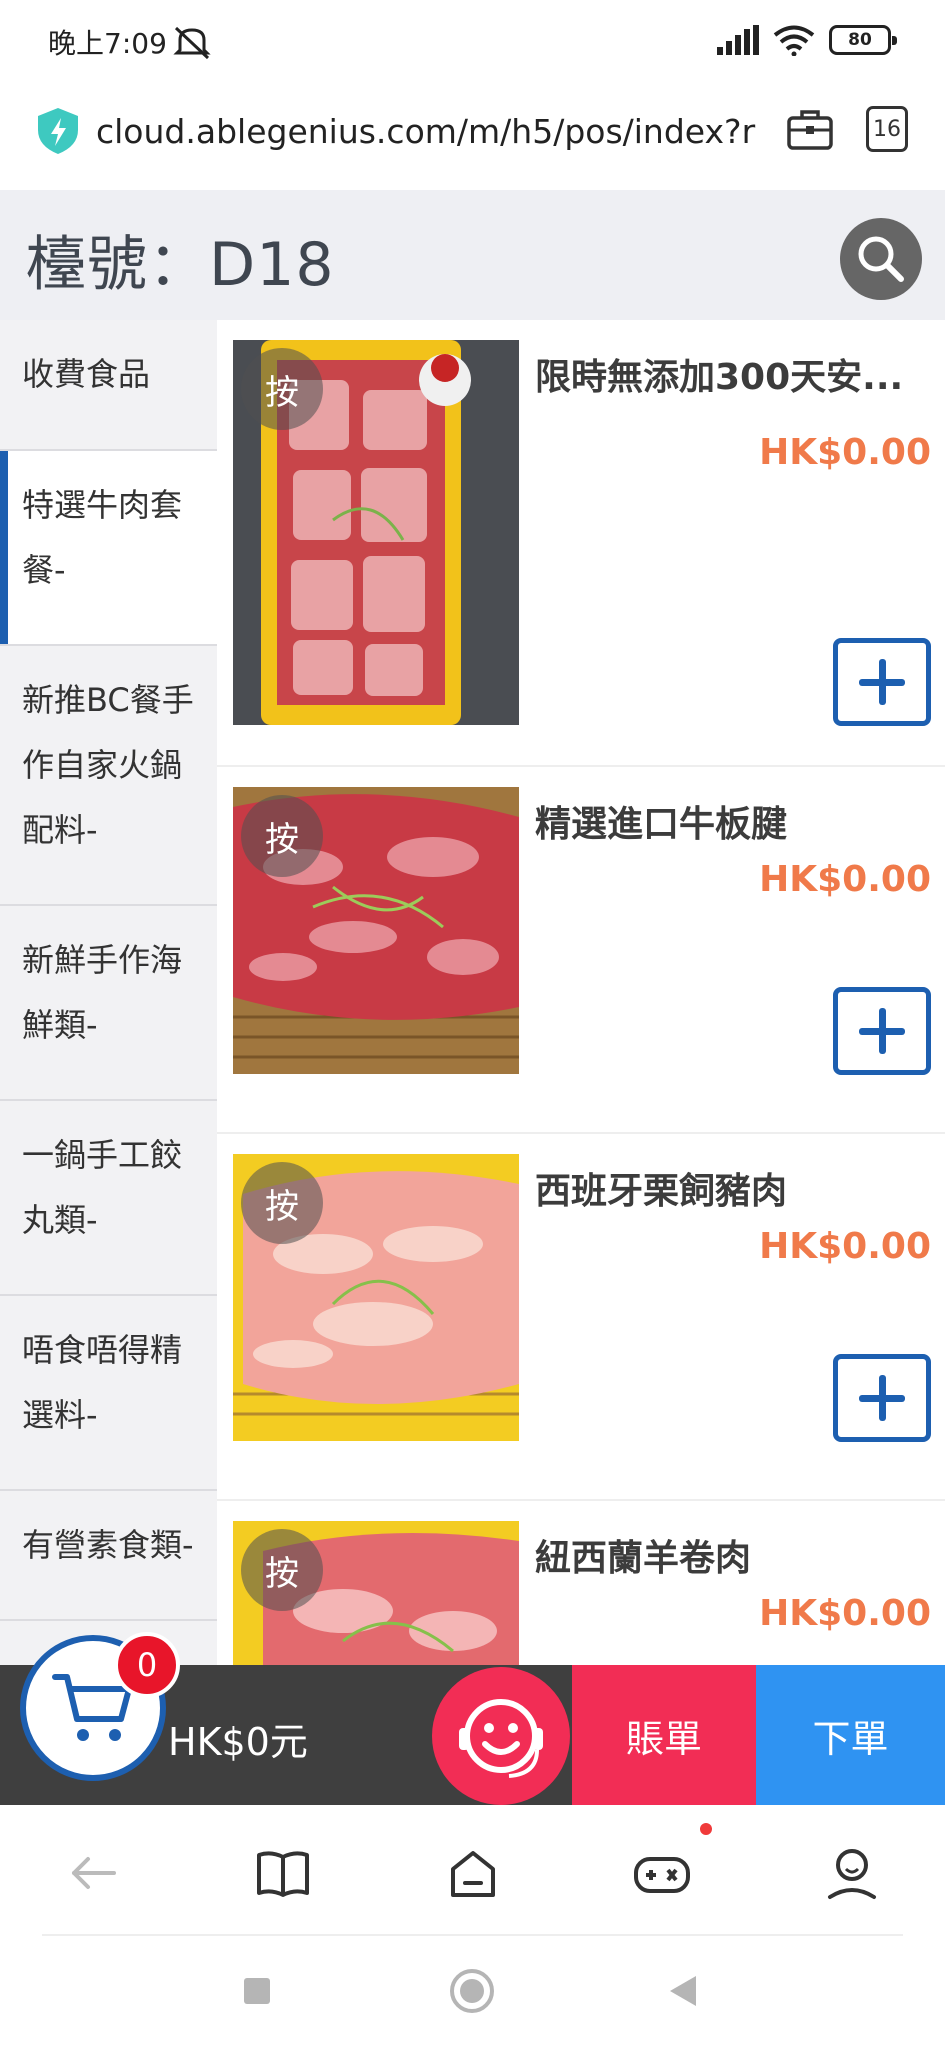  What do you see at coordinates (94, 1873) in the screenshot?
I see `back-arrow-icon` at bounding box center [94, 1873].